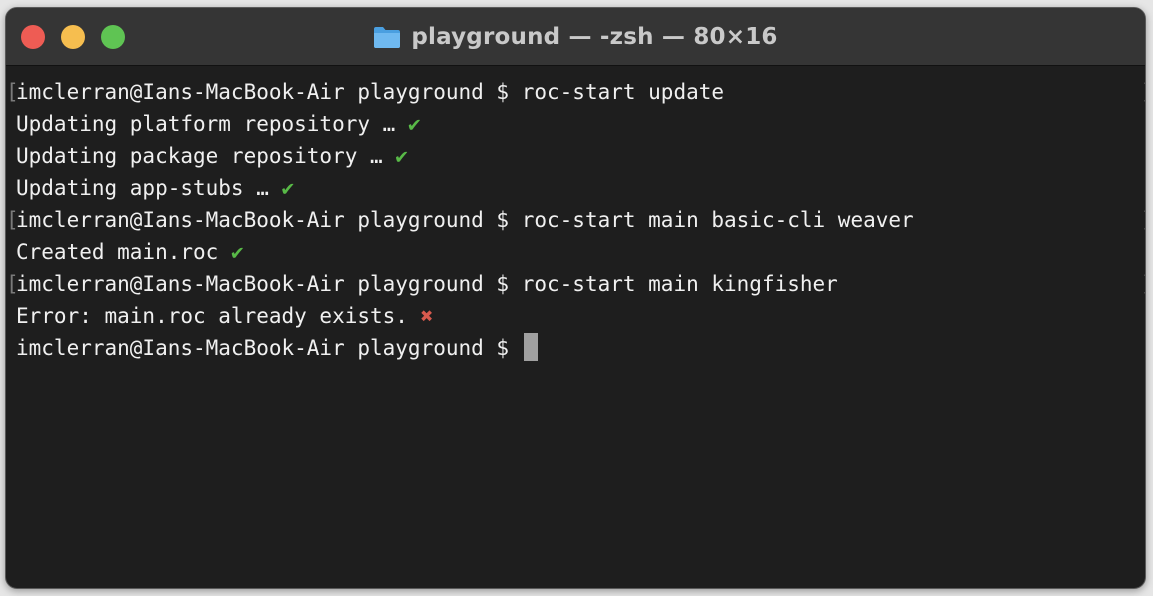 The height and width of the screenshot is (596, 1153). Describe the element at coordinates (580, 124) in the screenshot. I see `output-line: Updating platform repository … ✔` at that location.